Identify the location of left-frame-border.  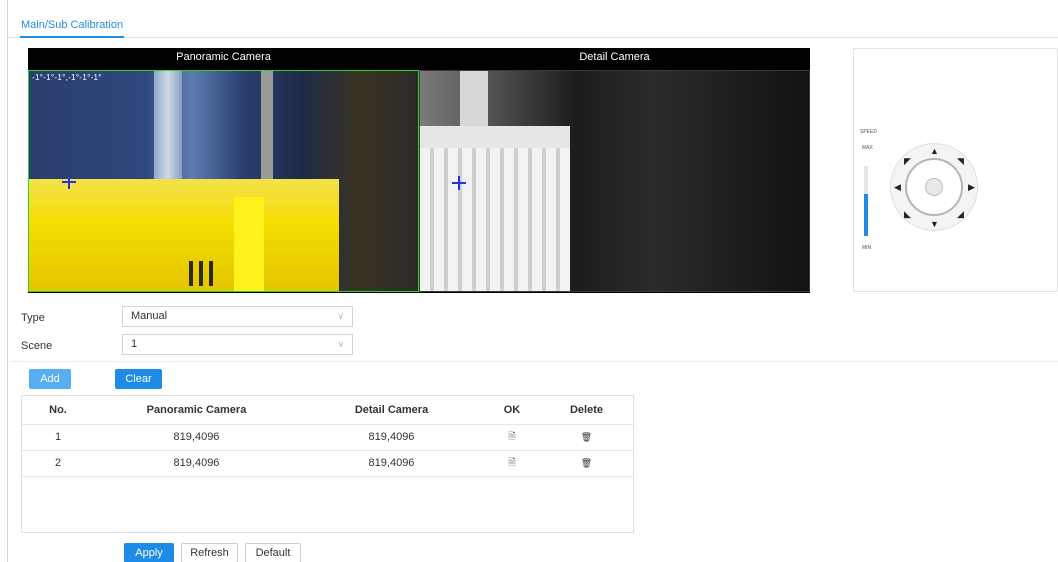
(7, 281).